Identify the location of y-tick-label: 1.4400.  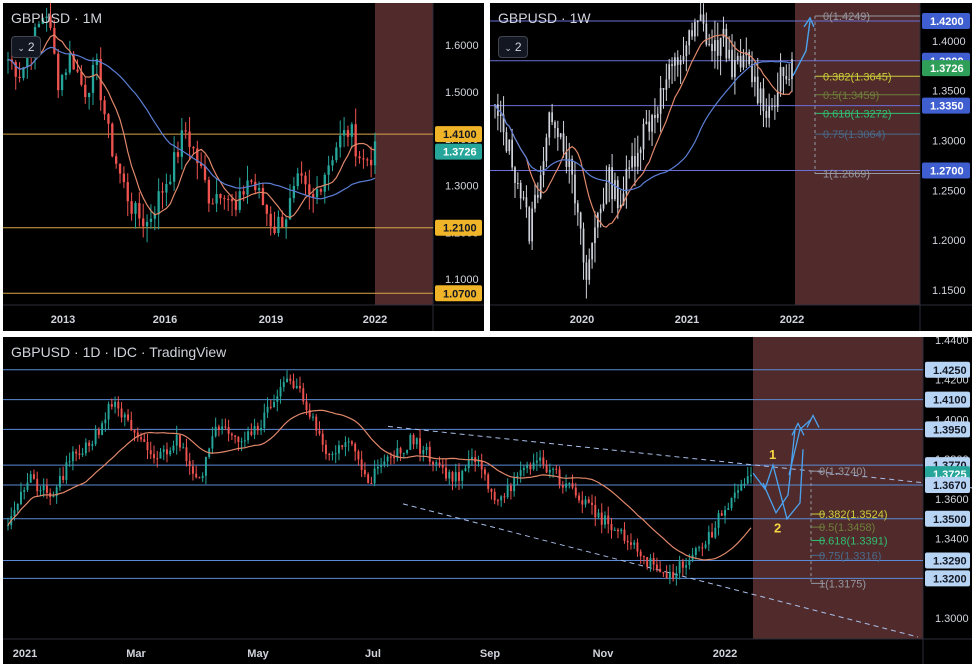
(952, 342).